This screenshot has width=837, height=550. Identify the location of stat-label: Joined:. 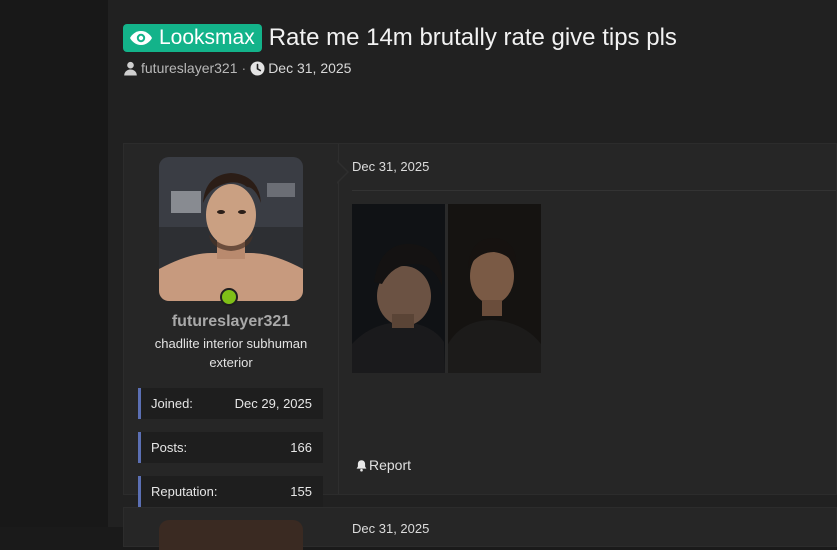
(172, 403).